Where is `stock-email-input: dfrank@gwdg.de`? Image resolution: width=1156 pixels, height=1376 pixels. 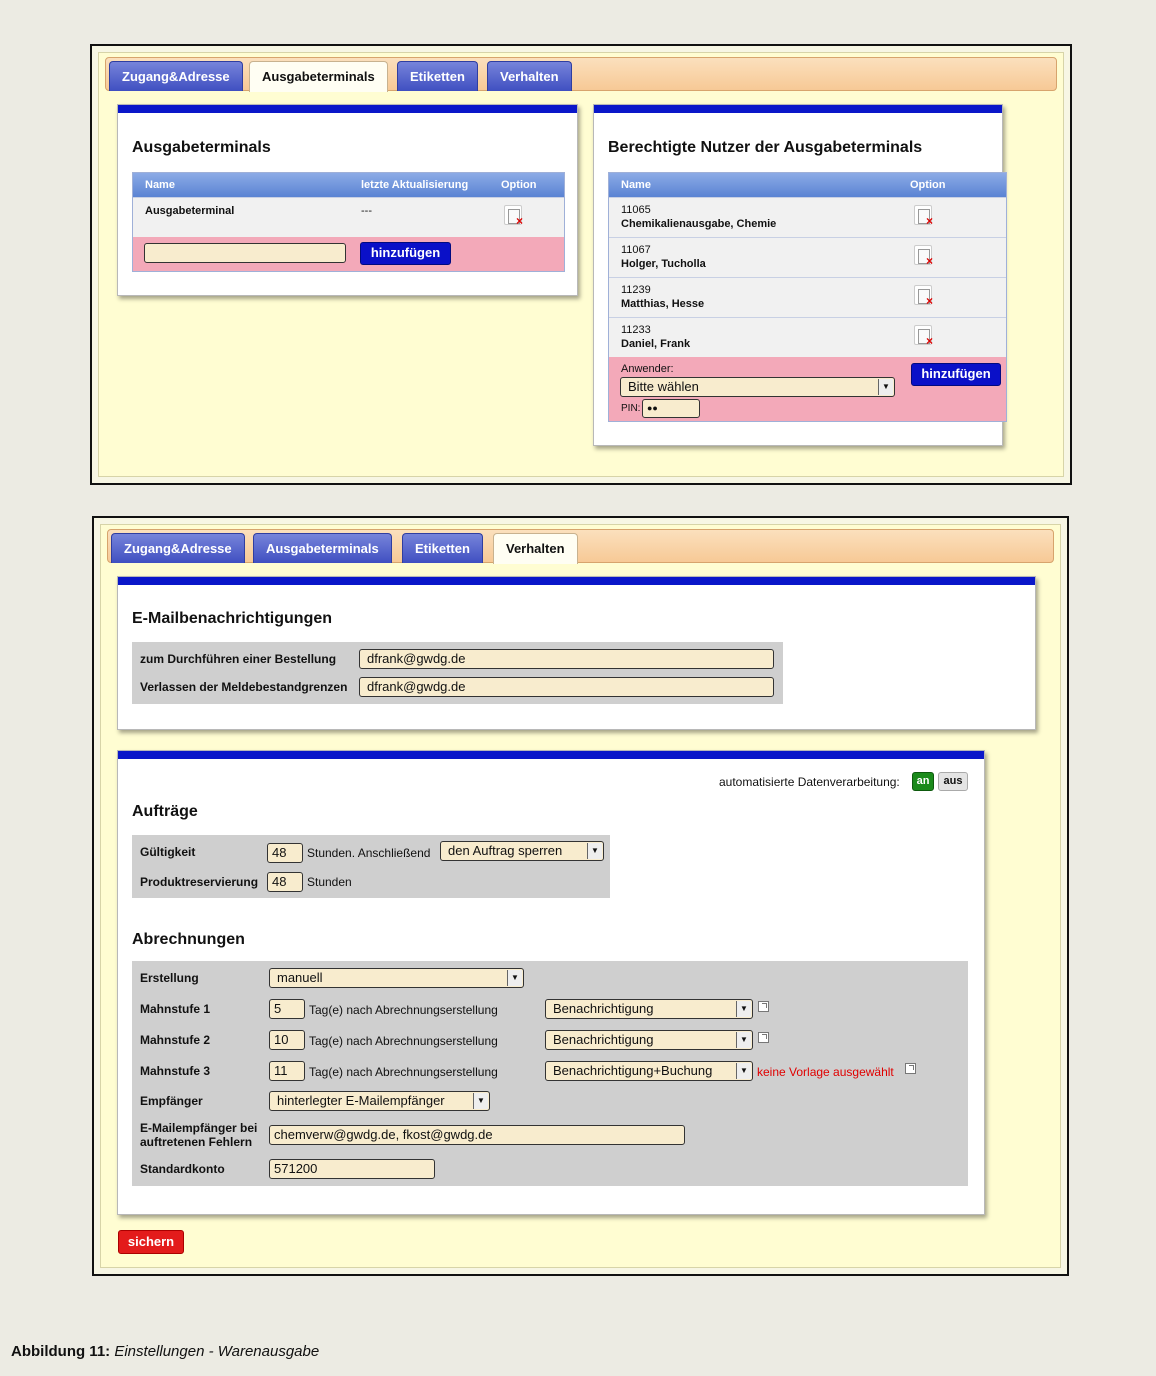
stock-email-input: dfrank@gwdg.de is located at coordinates (566, 687).